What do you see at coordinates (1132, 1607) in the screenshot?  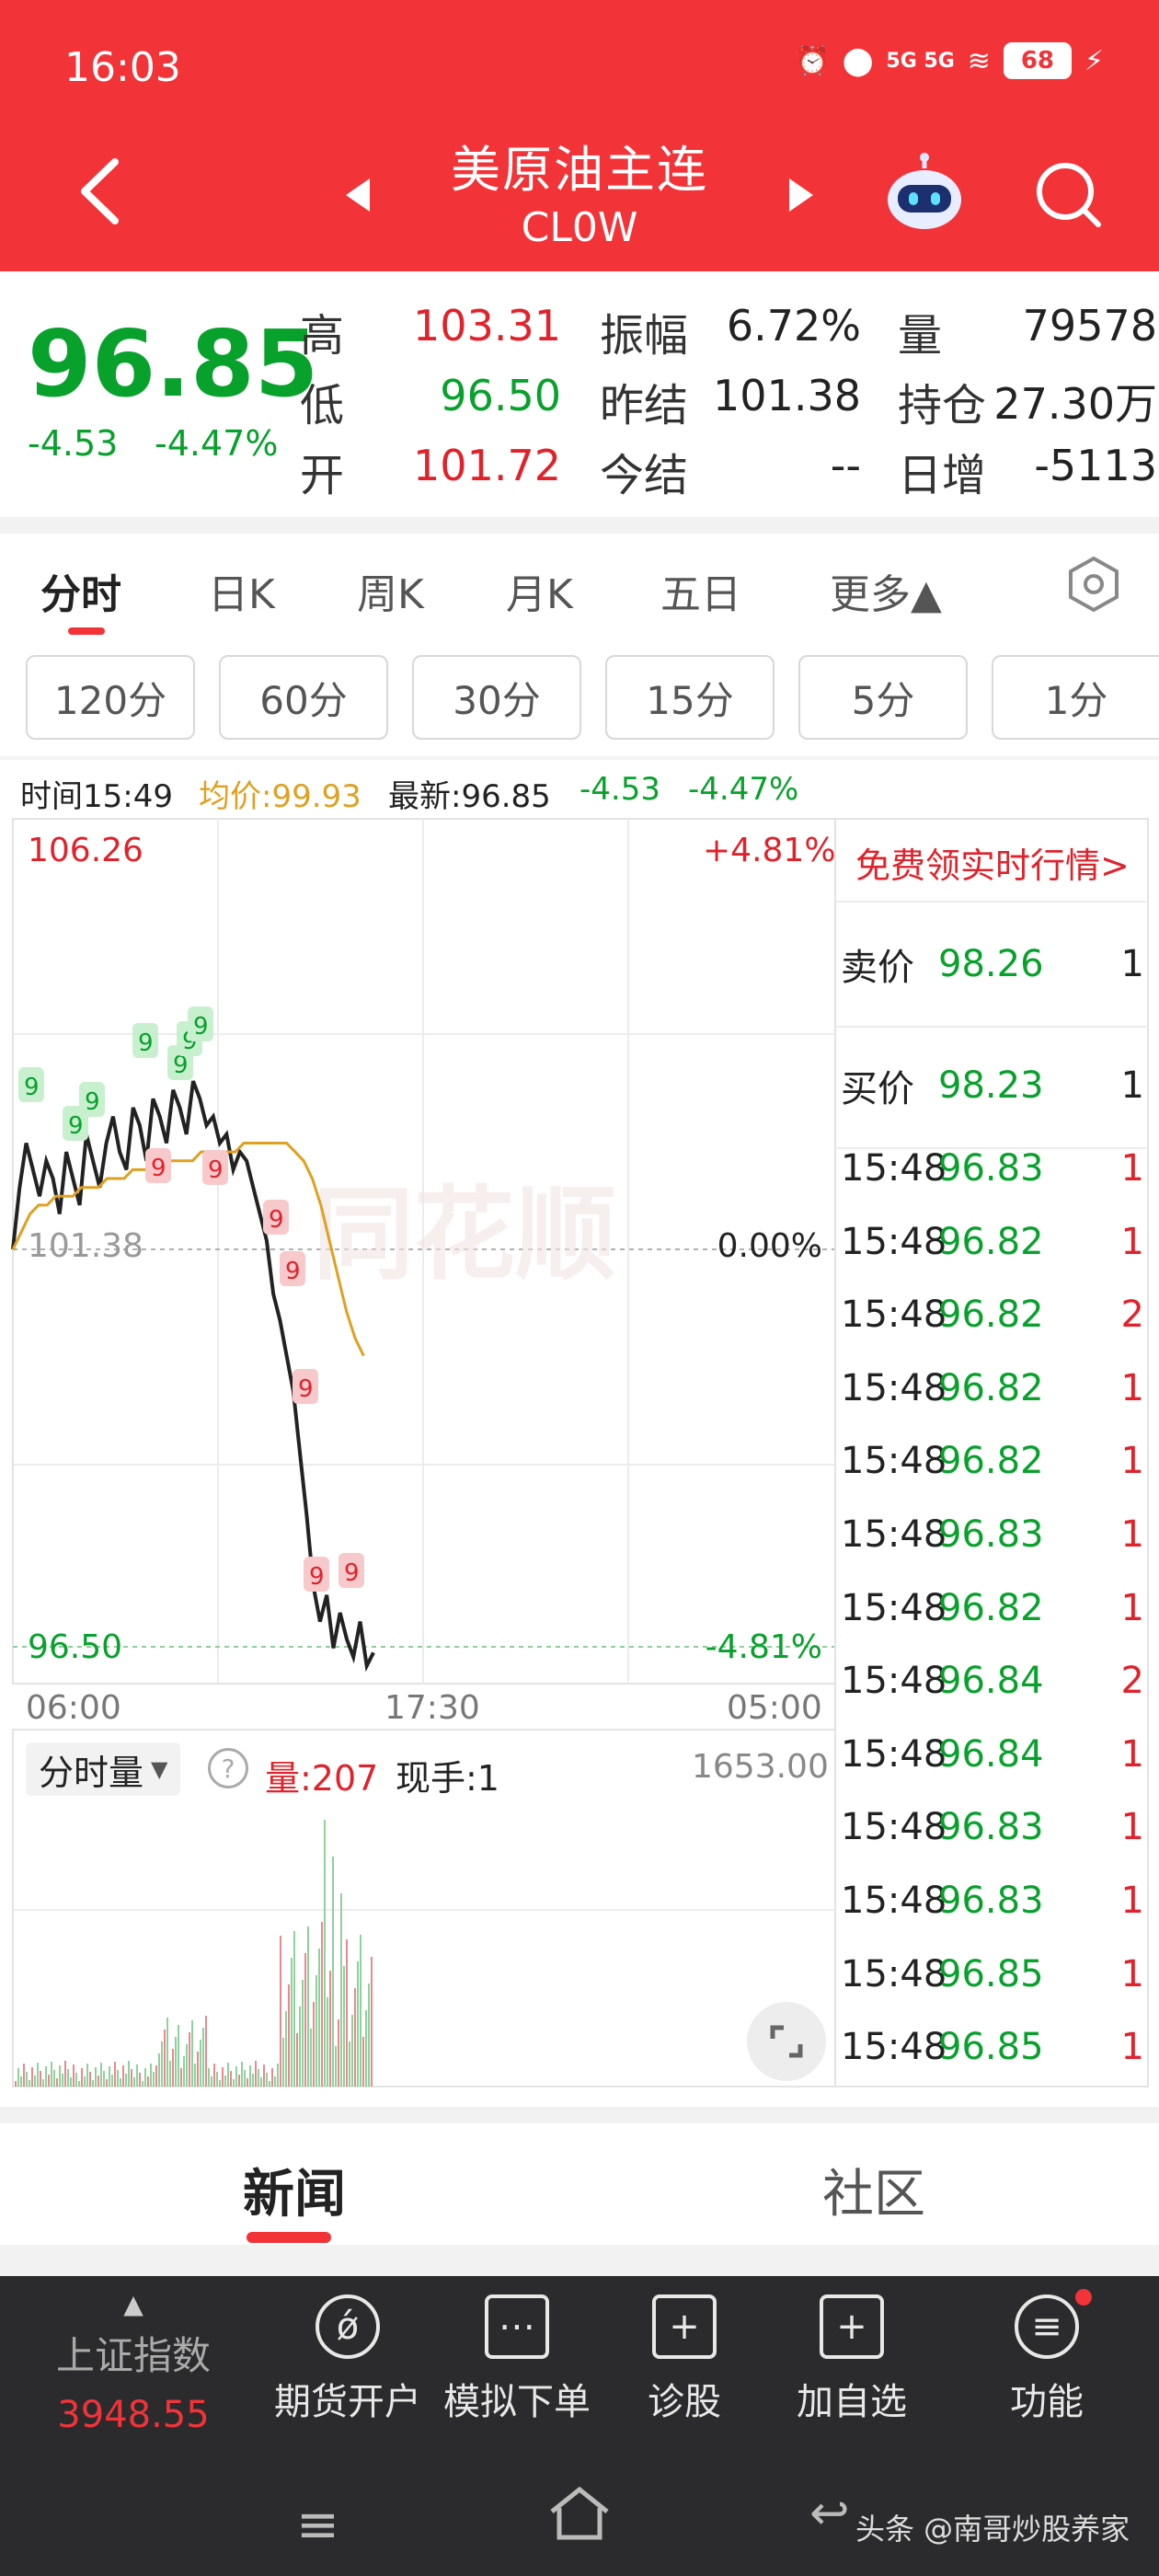 I see `tick-volume: 1` at bounding box center [1132, 1607].